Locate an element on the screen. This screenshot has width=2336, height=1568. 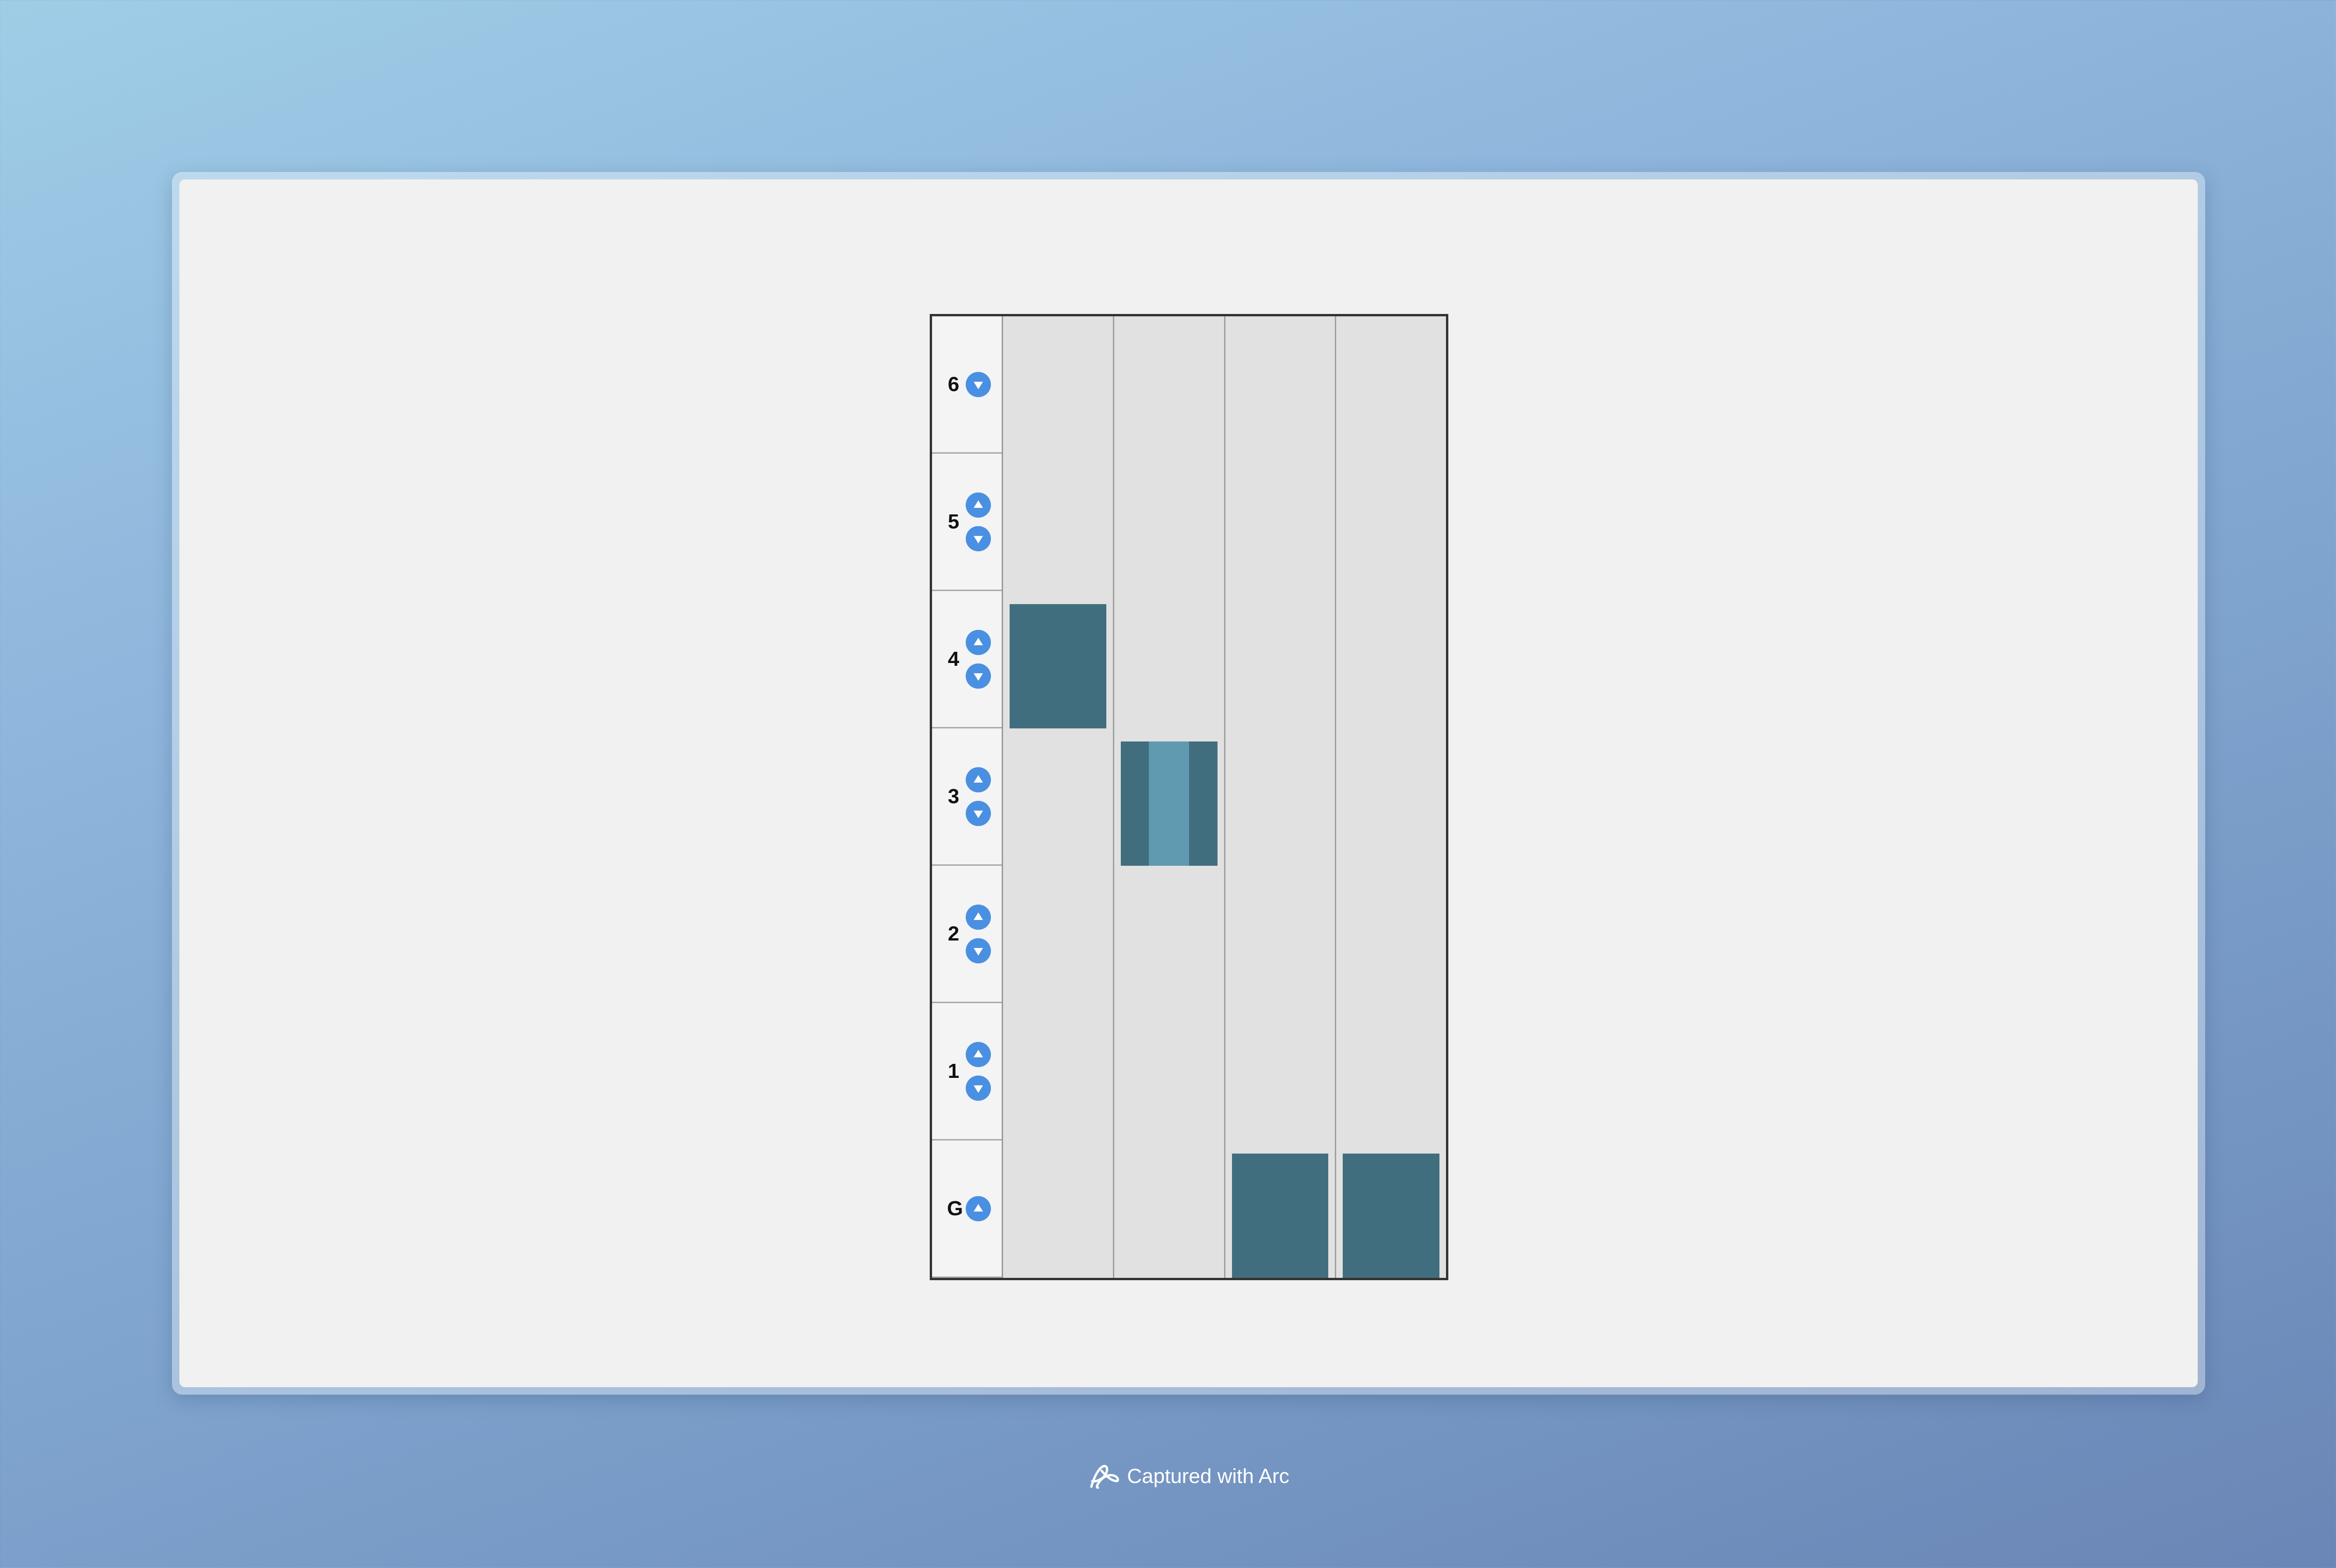
floor-row-5: 5 is located at coordinates (967, 522).